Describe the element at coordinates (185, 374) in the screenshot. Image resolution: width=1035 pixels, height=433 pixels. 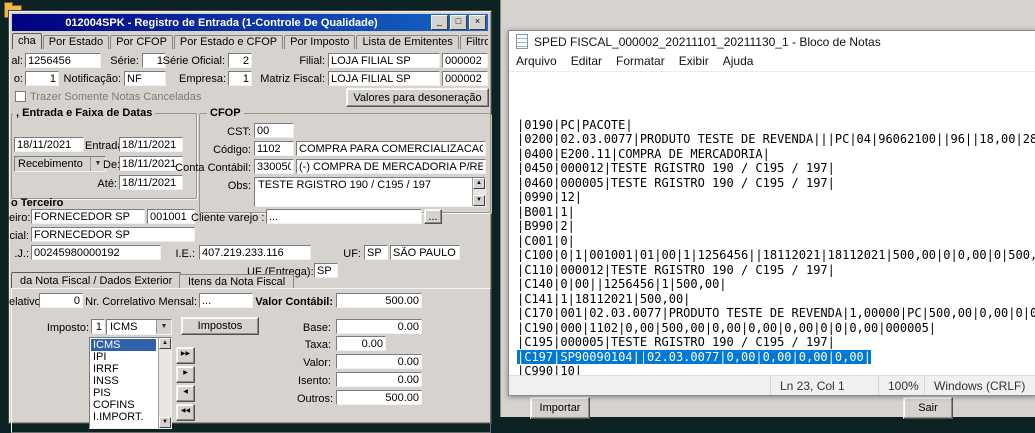
I see `move-button: ▶` at that location.